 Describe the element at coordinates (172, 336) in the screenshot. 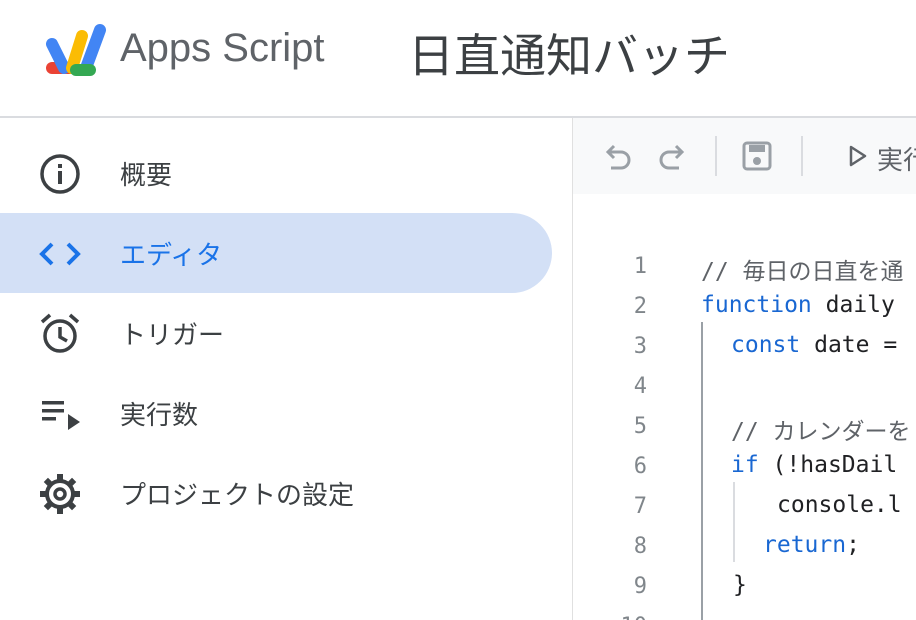

I see `sidebar-item-label: トリガー` at that location.